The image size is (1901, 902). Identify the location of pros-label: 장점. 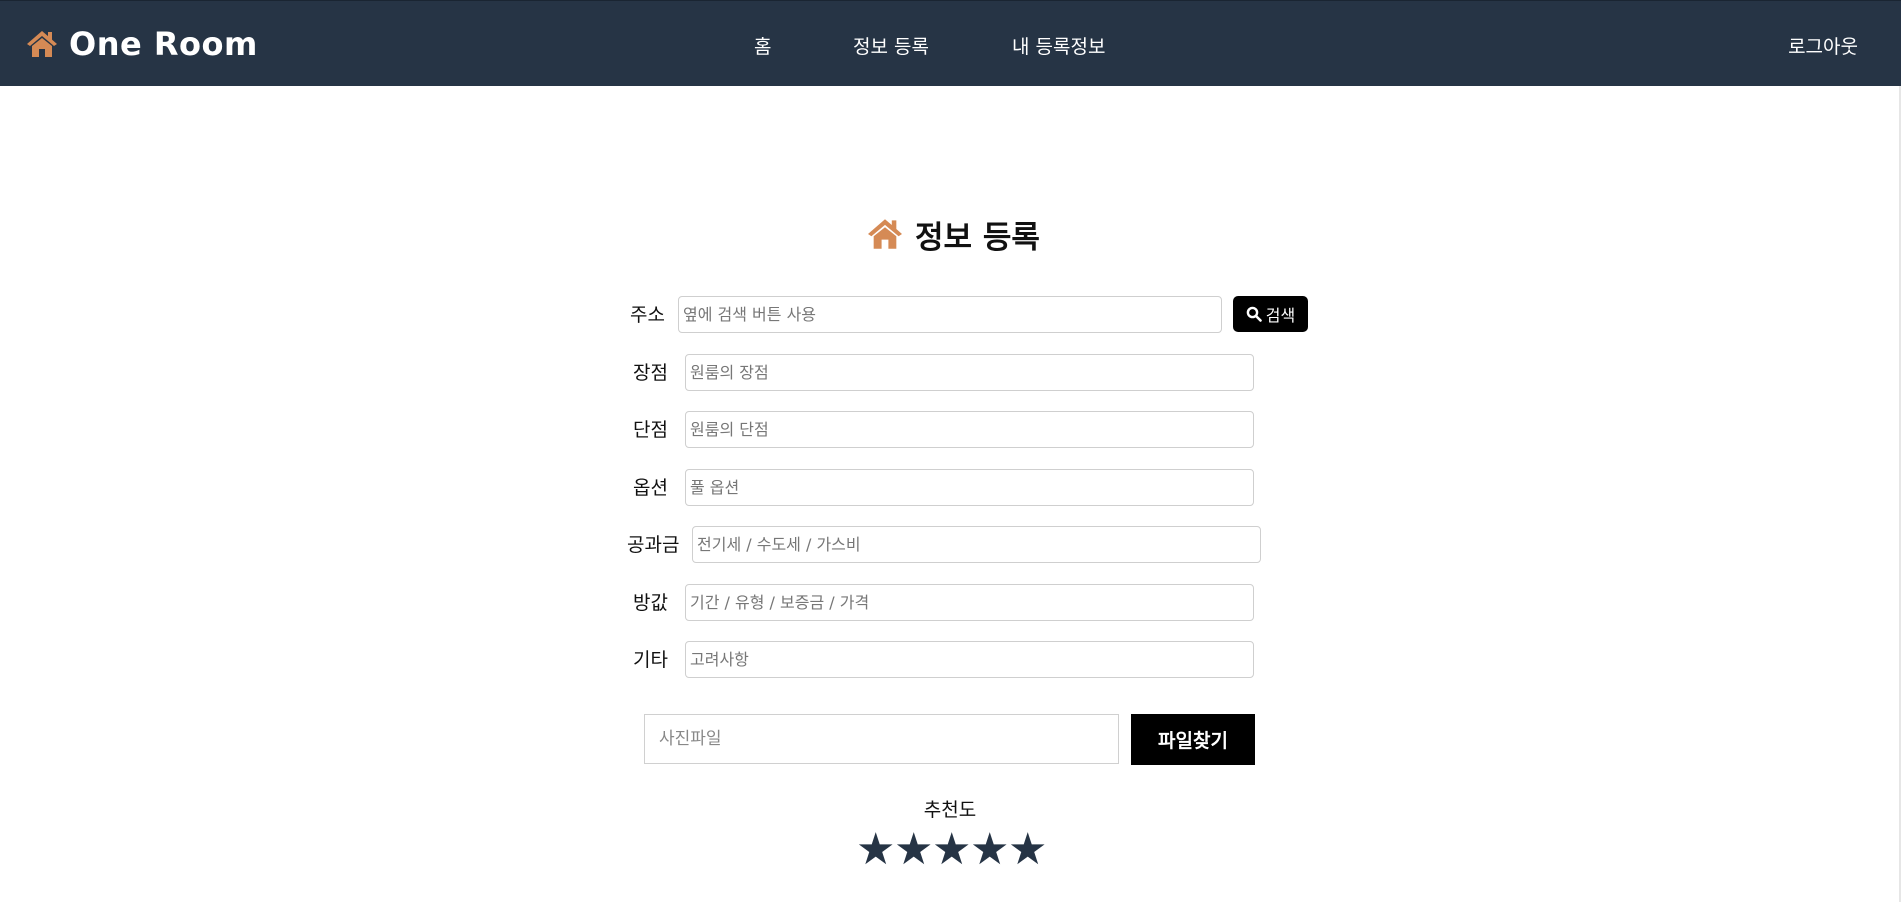
(650, 373).